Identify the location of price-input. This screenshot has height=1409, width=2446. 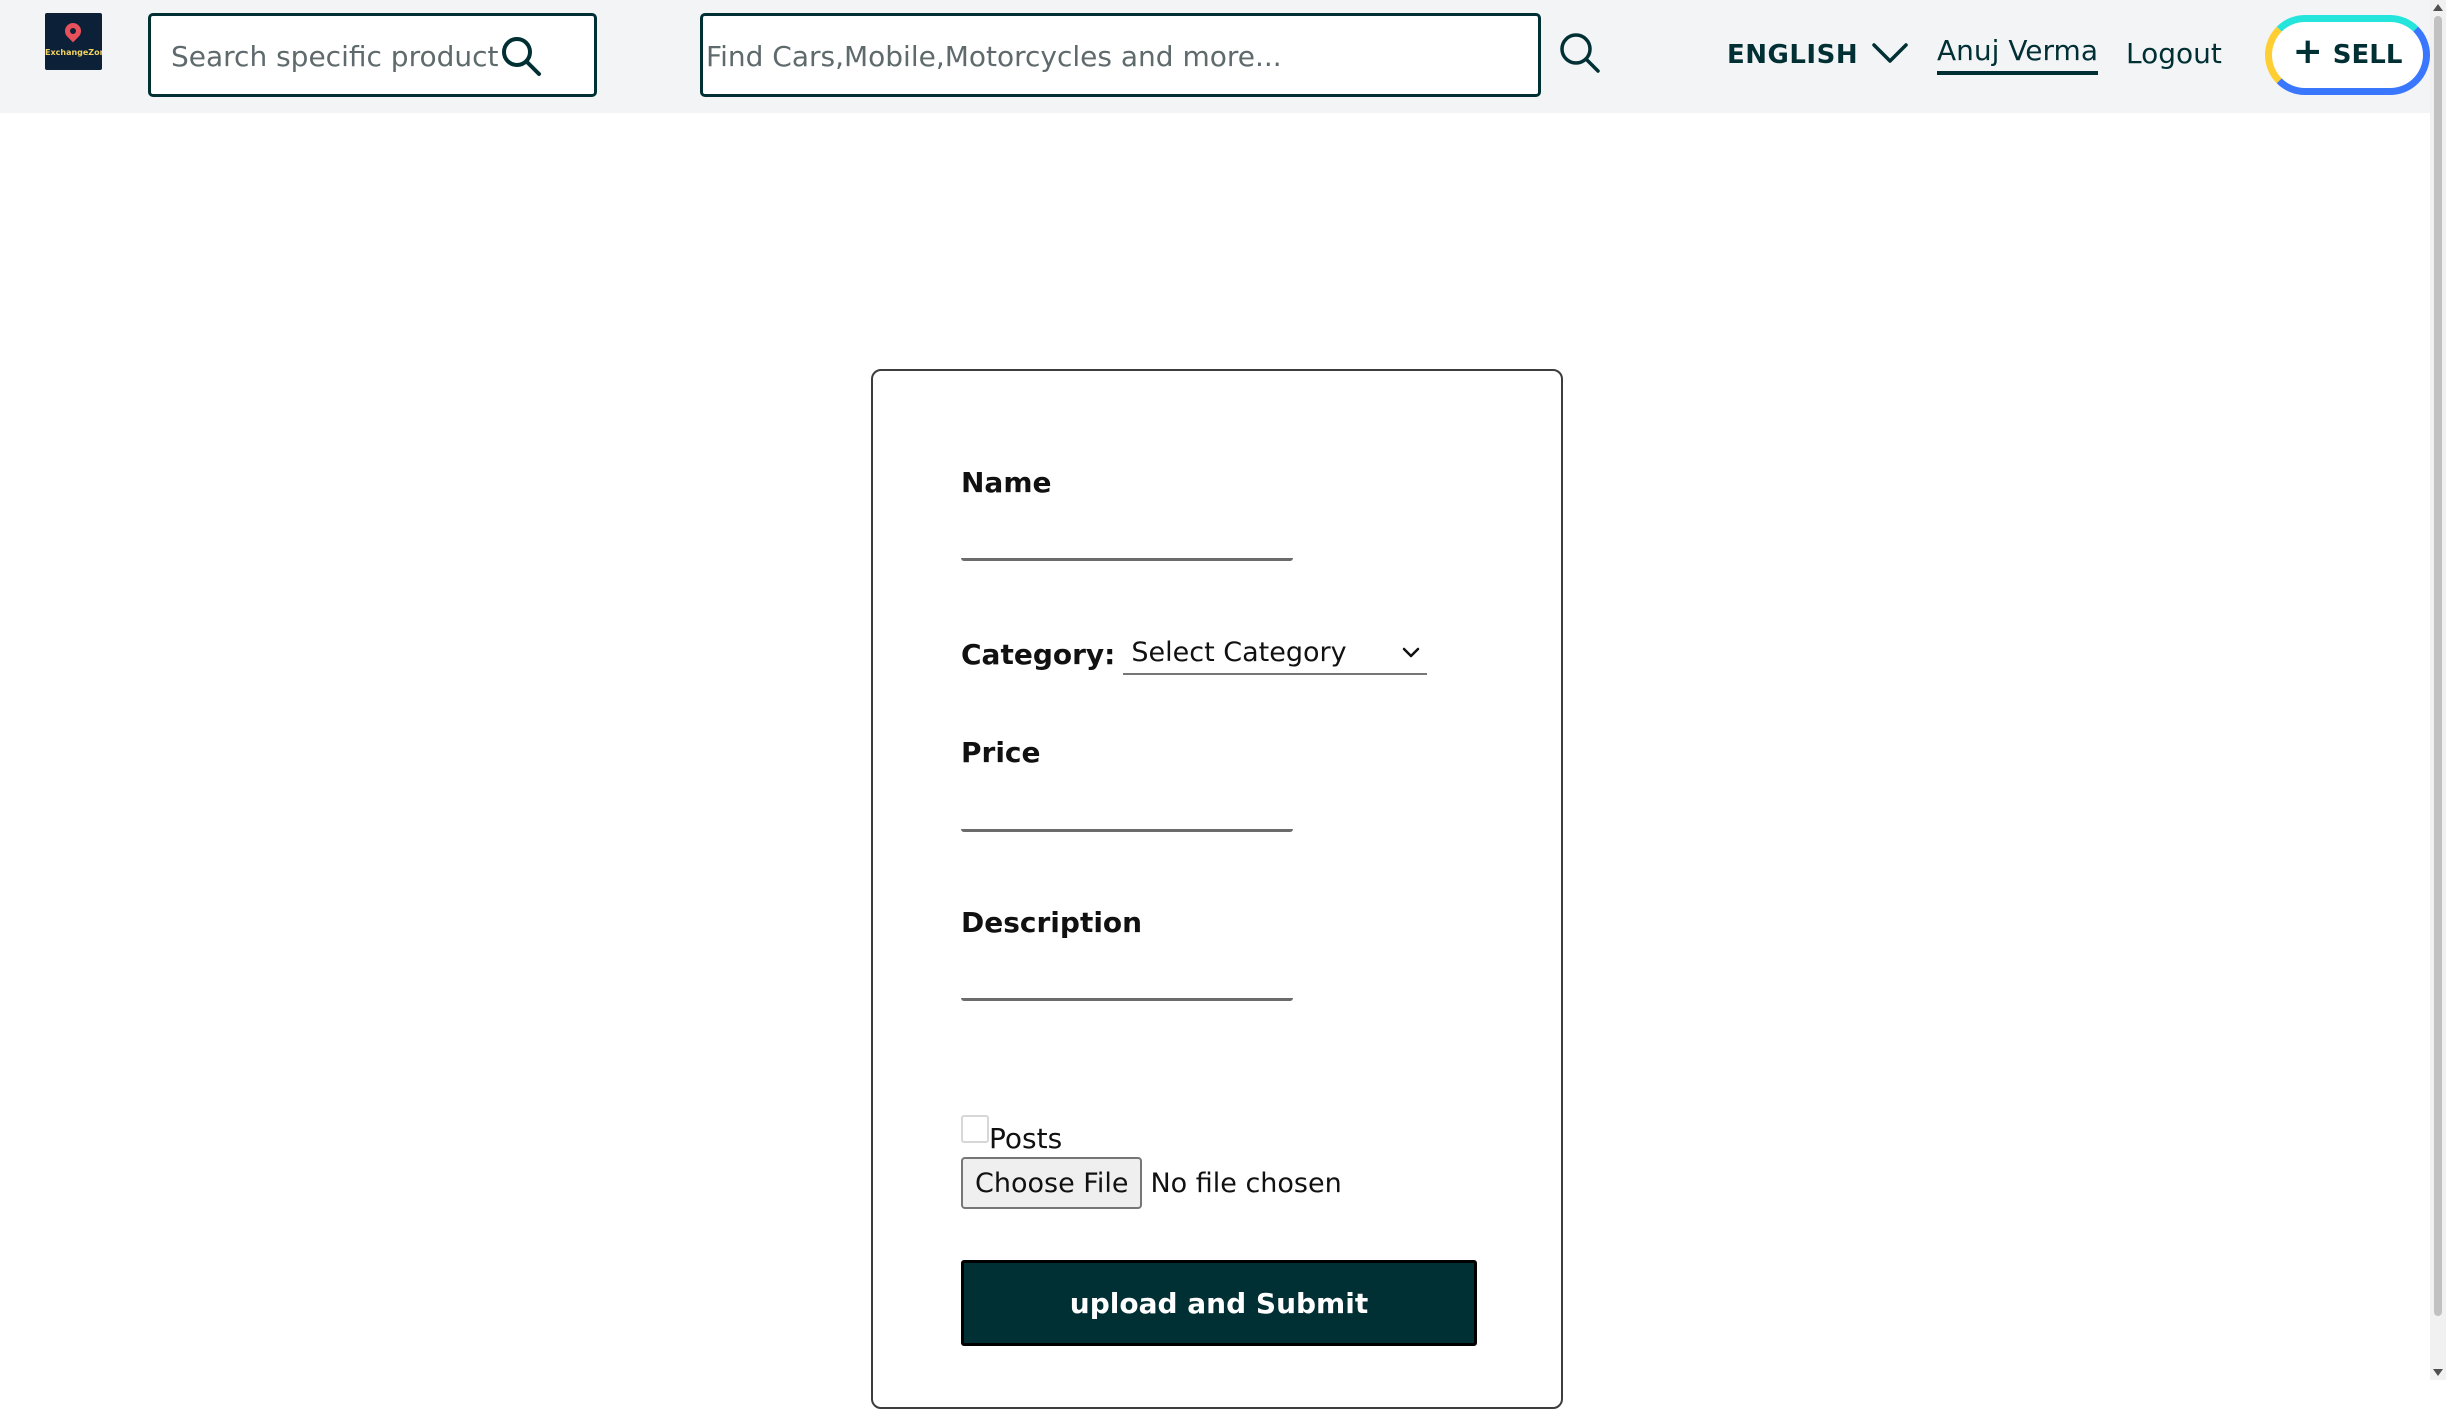
(1127, 812).